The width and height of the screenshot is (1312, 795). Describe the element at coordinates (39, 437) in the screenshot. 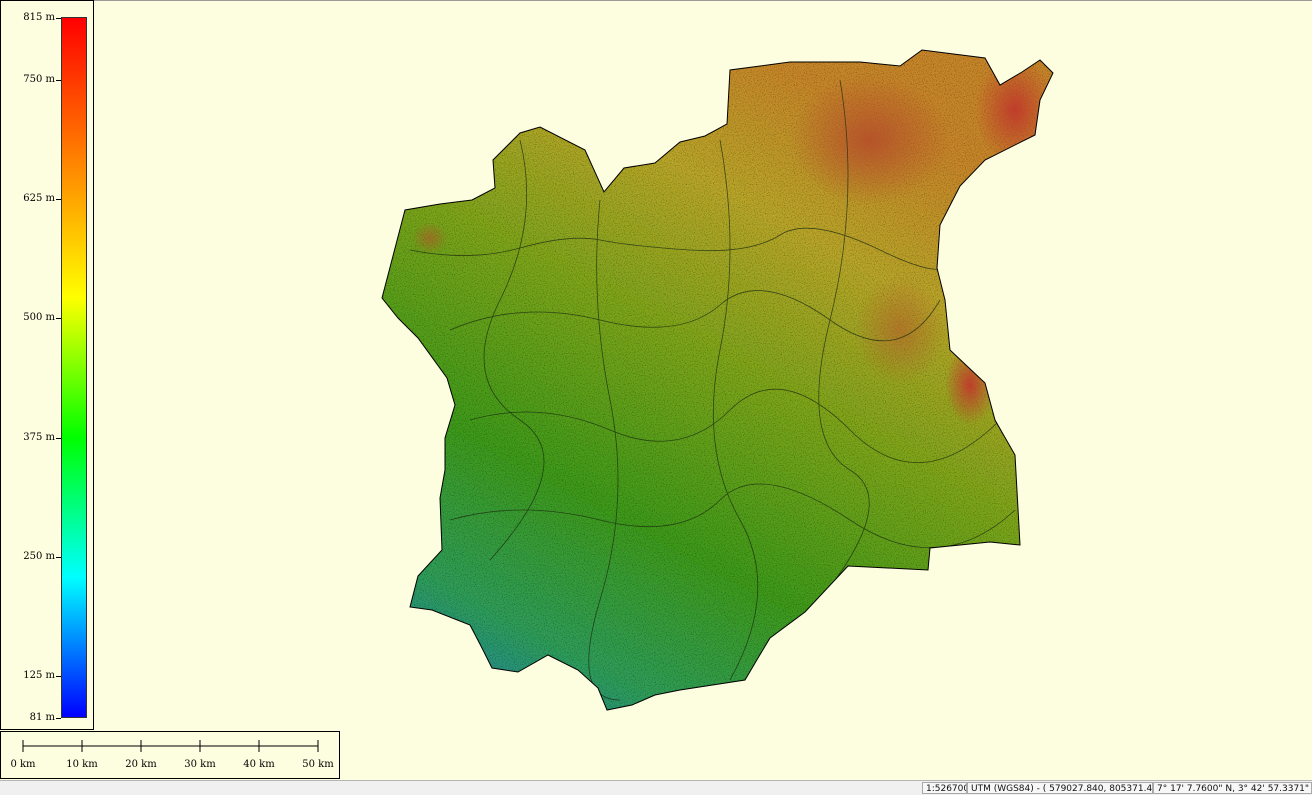

I see `legend-tick-label: 375 m` at that location.